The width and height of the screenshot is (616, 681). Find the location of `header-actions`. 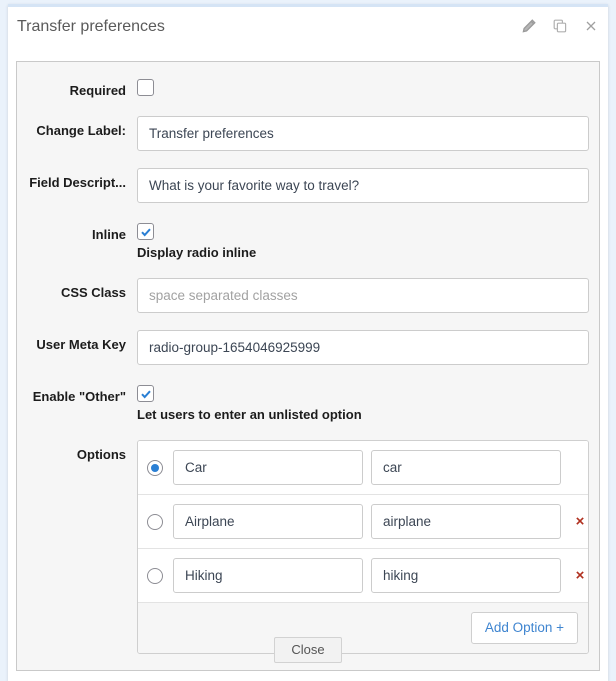

header-actions is located at coordinates (560, 26).